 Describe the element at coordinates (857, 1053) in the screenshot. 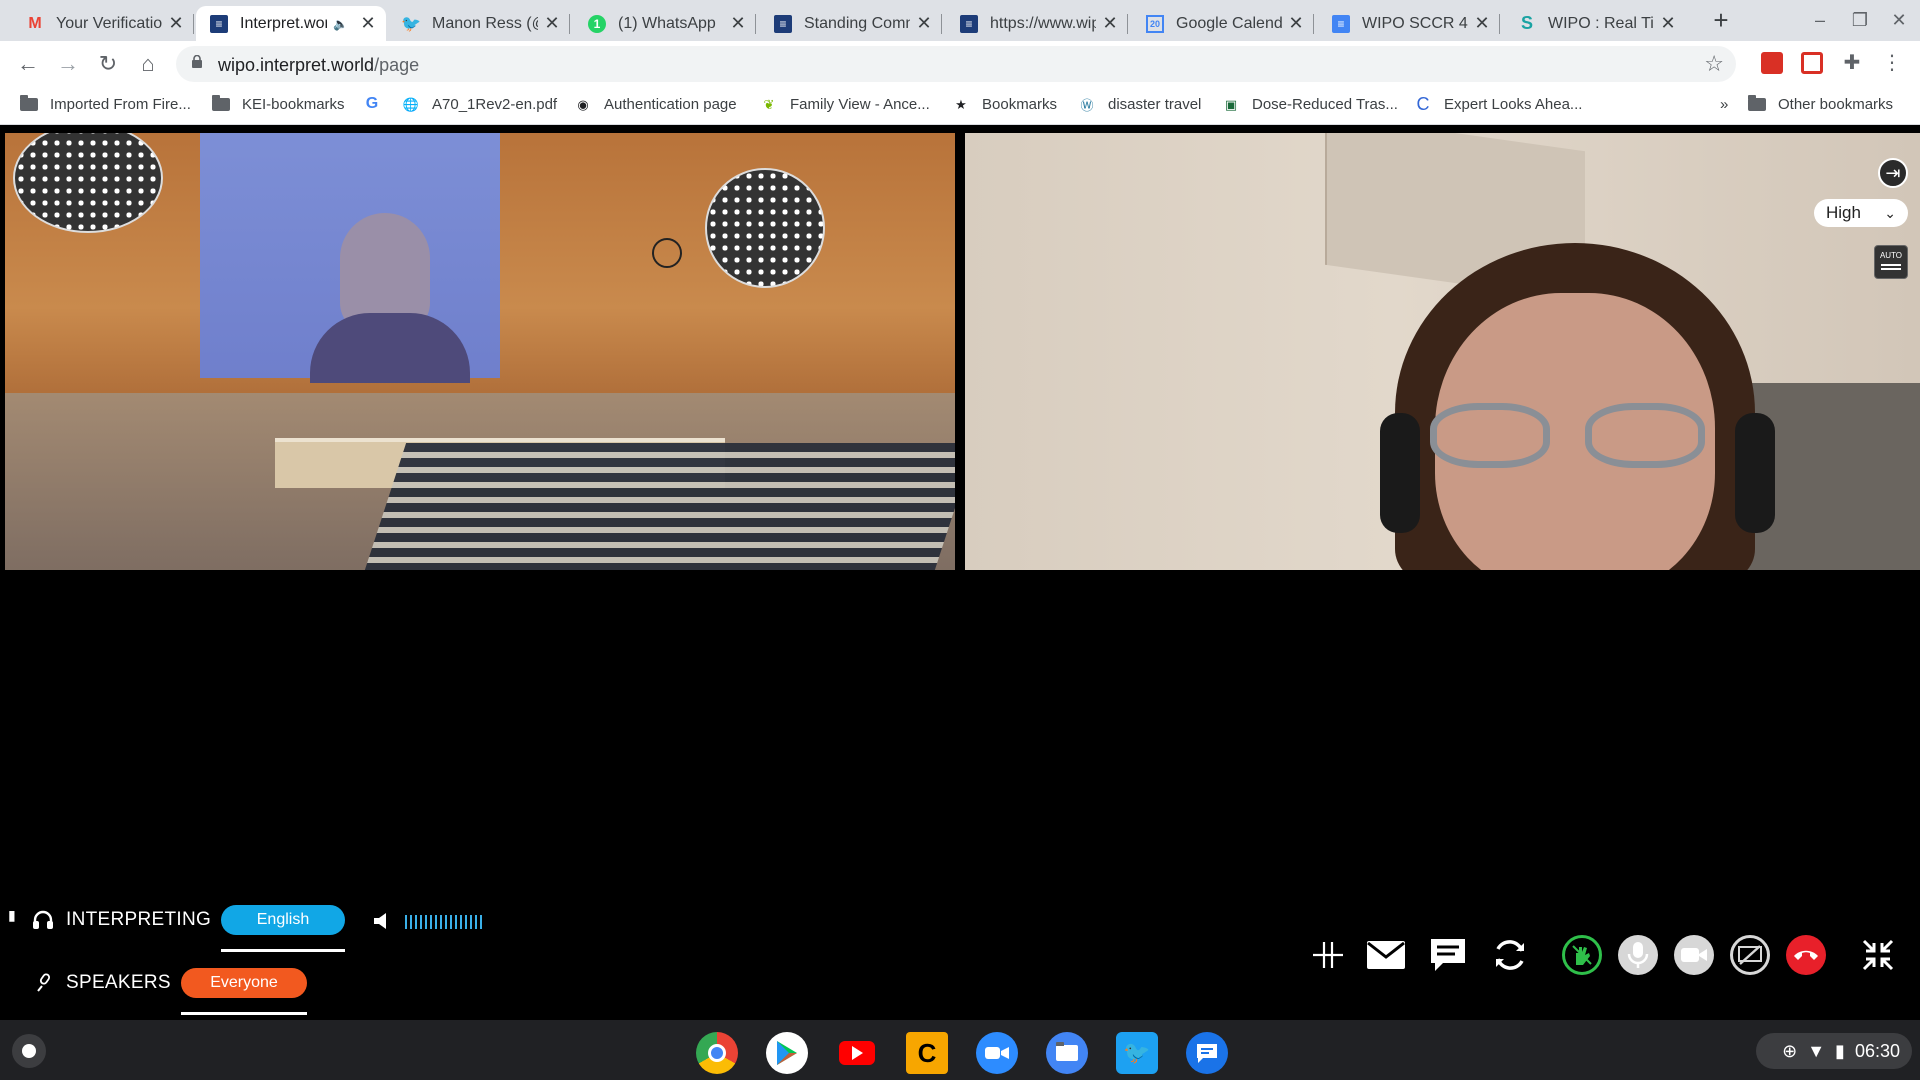

I see `youtube-app-icon` at that location.